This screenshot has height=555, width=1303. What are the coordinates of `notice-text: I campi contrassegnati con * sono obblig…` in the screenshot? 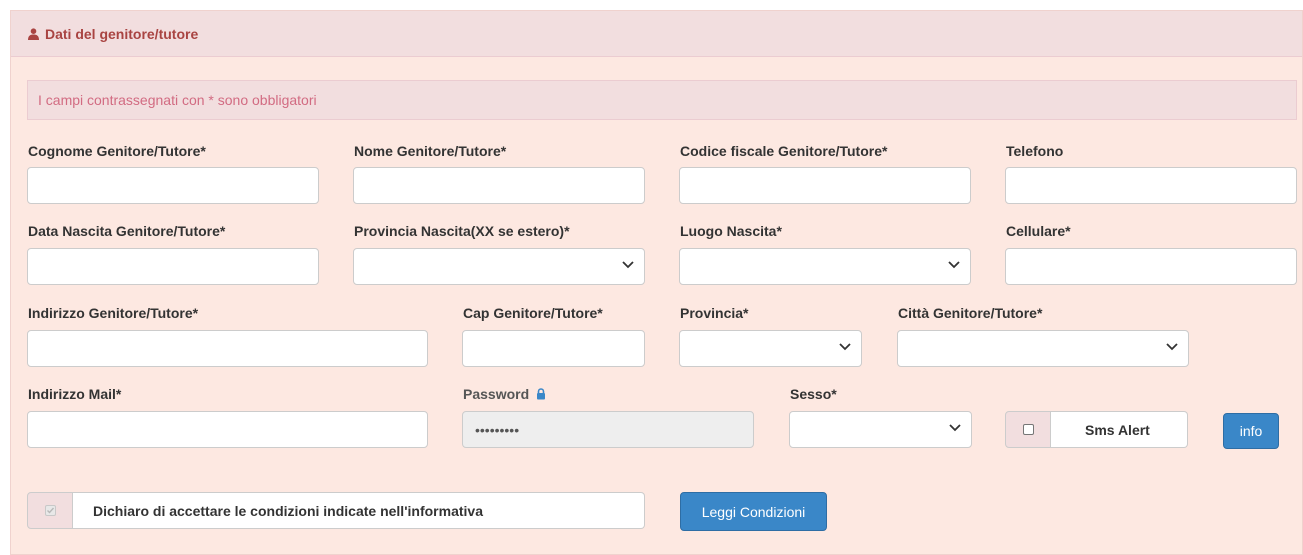 It's located at (177, 100).